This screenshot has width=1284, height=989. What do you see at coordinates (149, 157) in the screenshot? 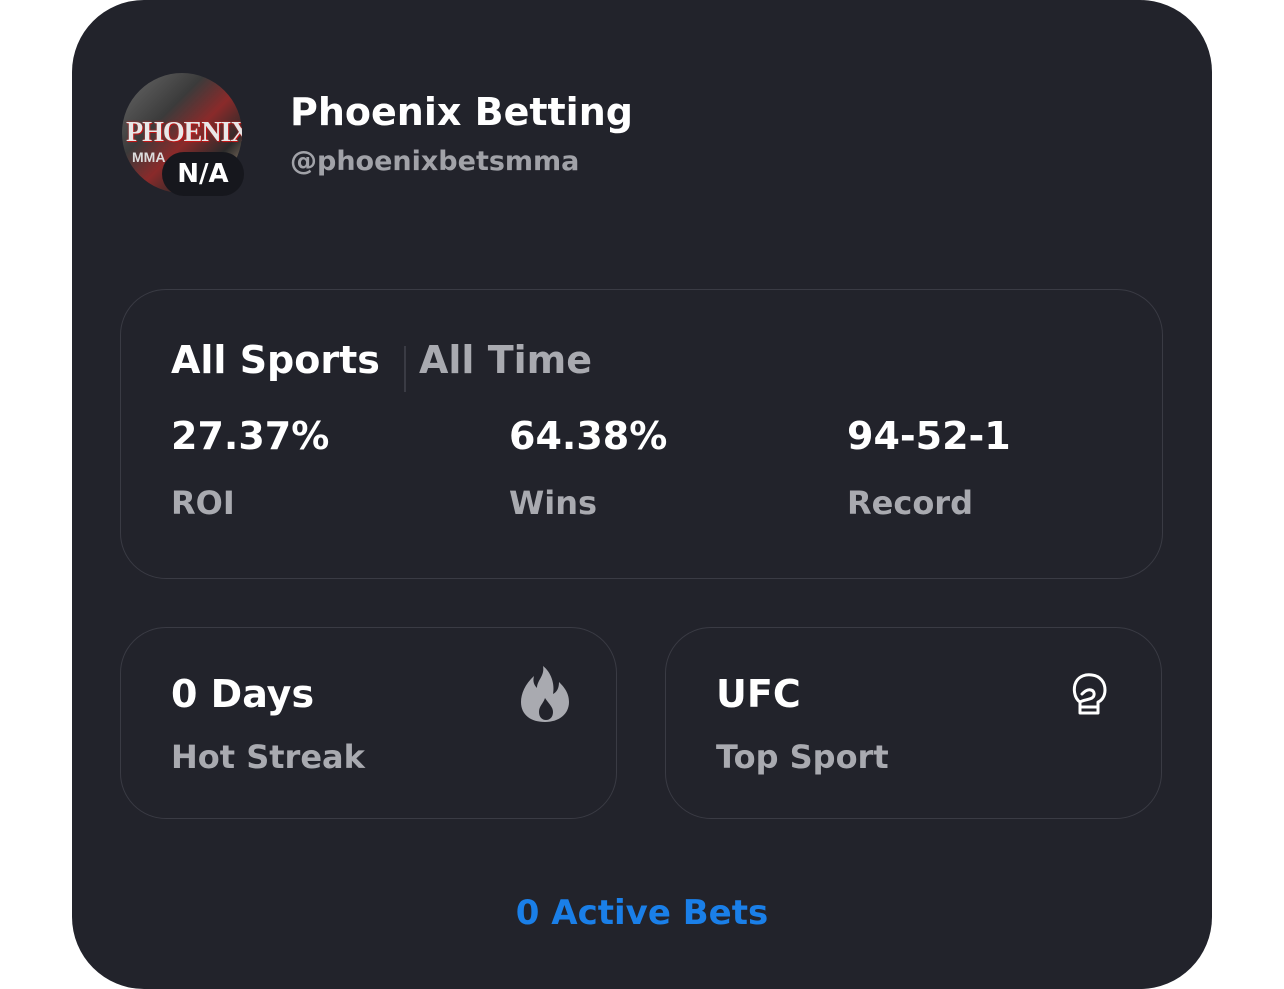
I see `avatar-logo-subtext: MMA` at bounding box center [149, 157].